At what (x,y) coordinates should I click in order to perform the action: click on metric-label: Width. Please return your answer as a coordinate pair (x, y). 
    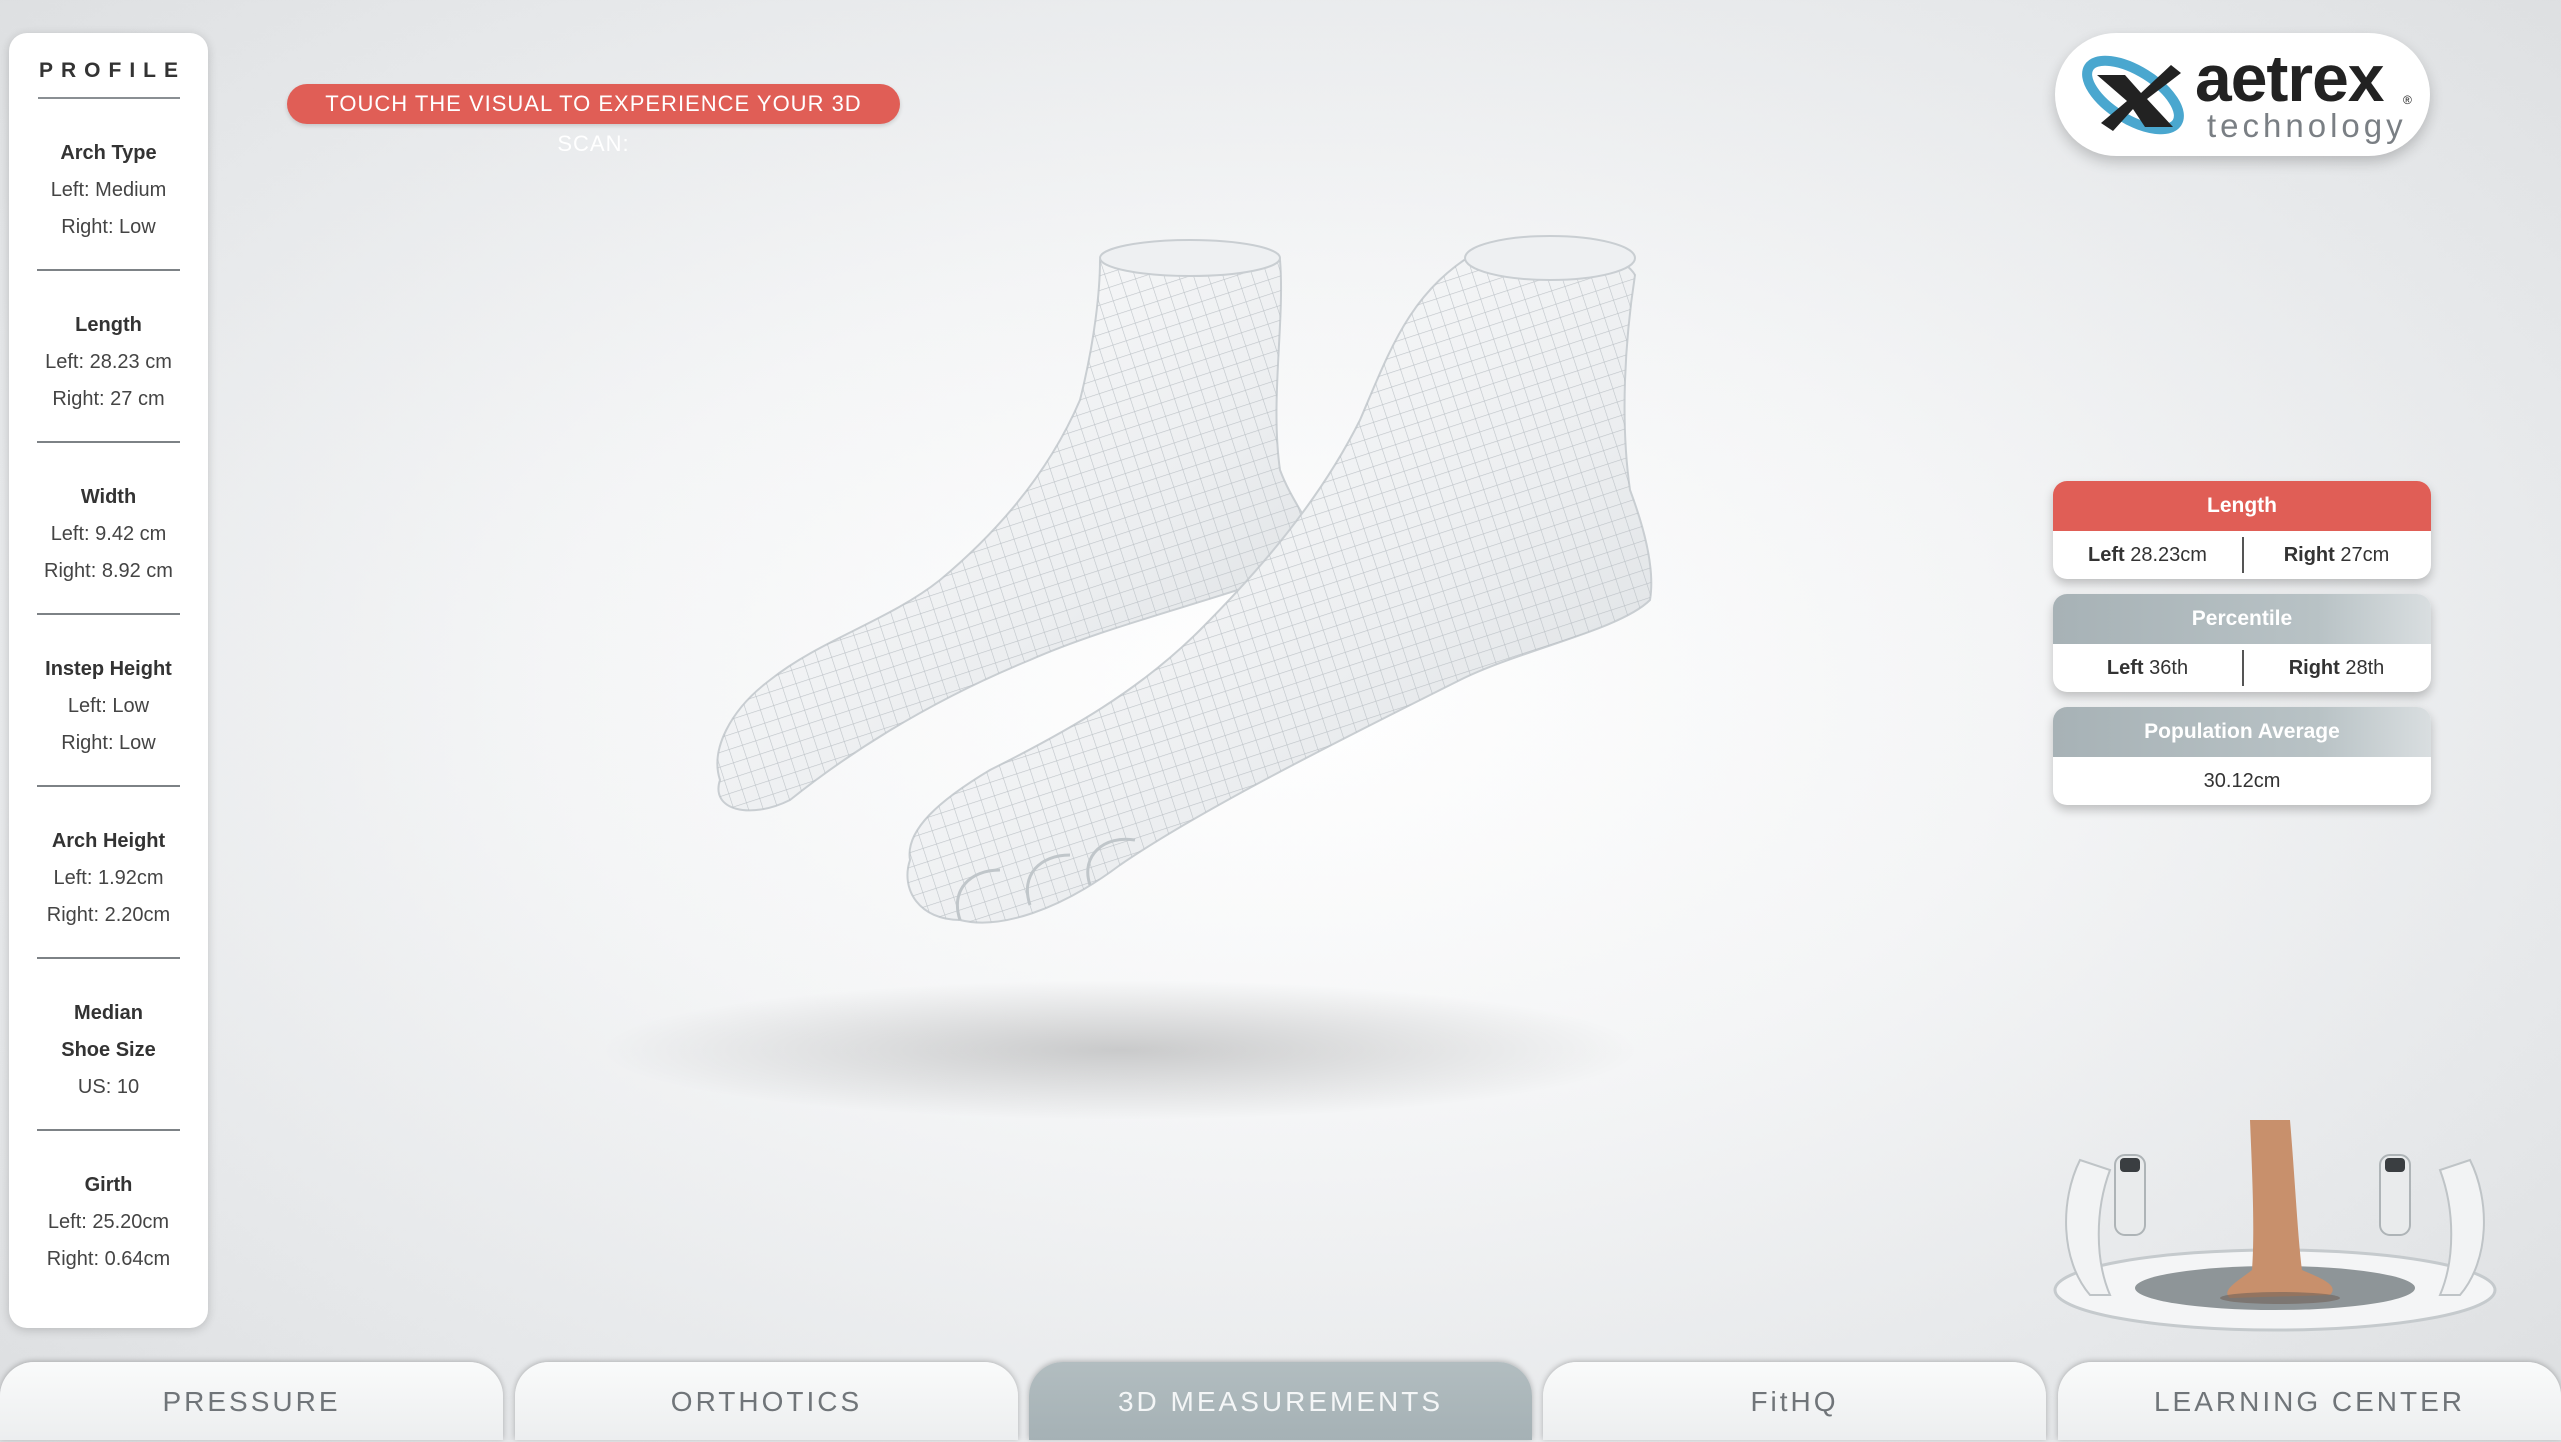
    Looking at the image, I should click on (108, 497).